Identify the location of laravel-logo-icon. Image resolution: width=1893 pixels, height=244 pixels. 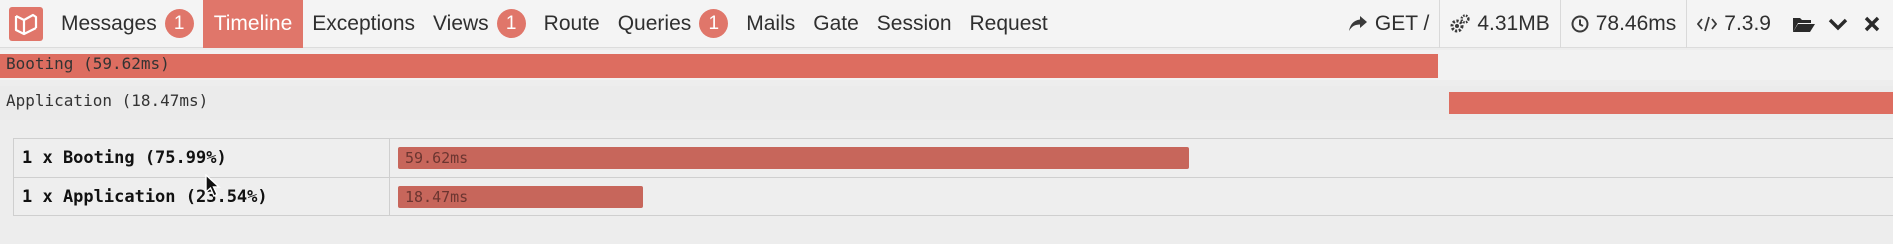
(26, 24).